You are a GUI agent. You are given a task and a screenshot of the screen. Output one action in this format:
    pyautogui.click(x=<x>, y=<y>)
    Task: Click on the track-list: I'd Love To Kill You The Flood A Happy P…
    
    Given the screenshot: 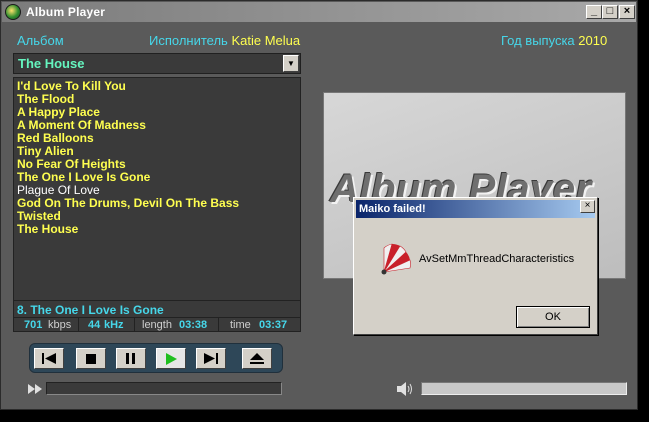 What is the action you would take?
    pyautogui.click(x=128, y=158)
    